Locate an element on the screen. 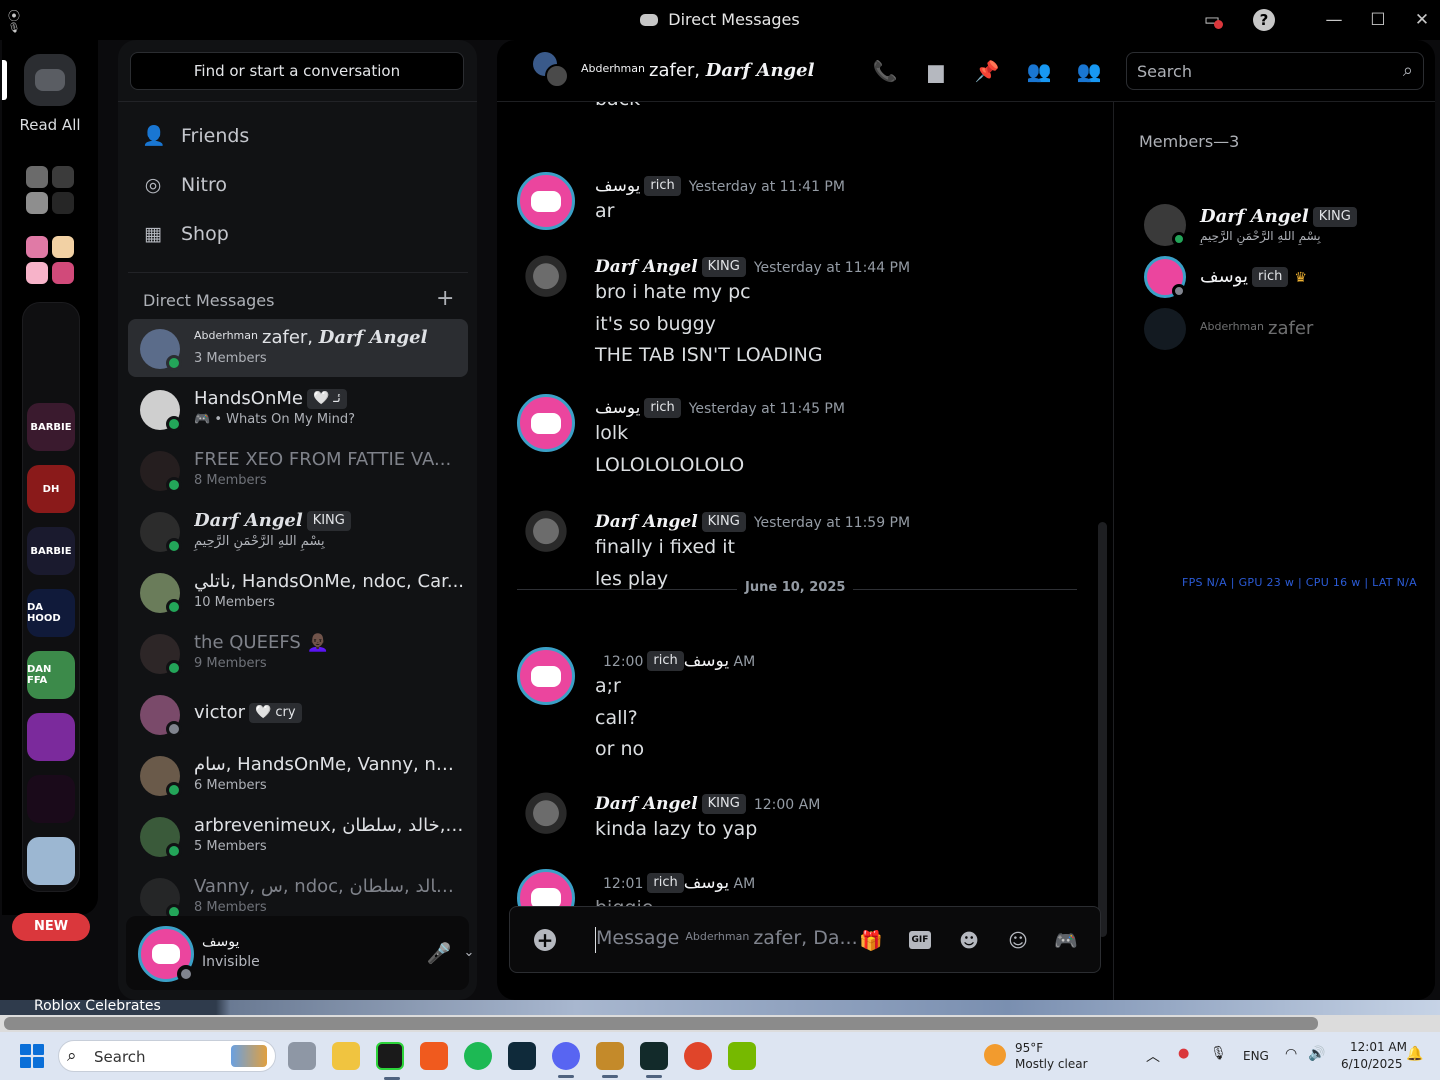  video-icon: ▆ is located at coordinates (936, 71).